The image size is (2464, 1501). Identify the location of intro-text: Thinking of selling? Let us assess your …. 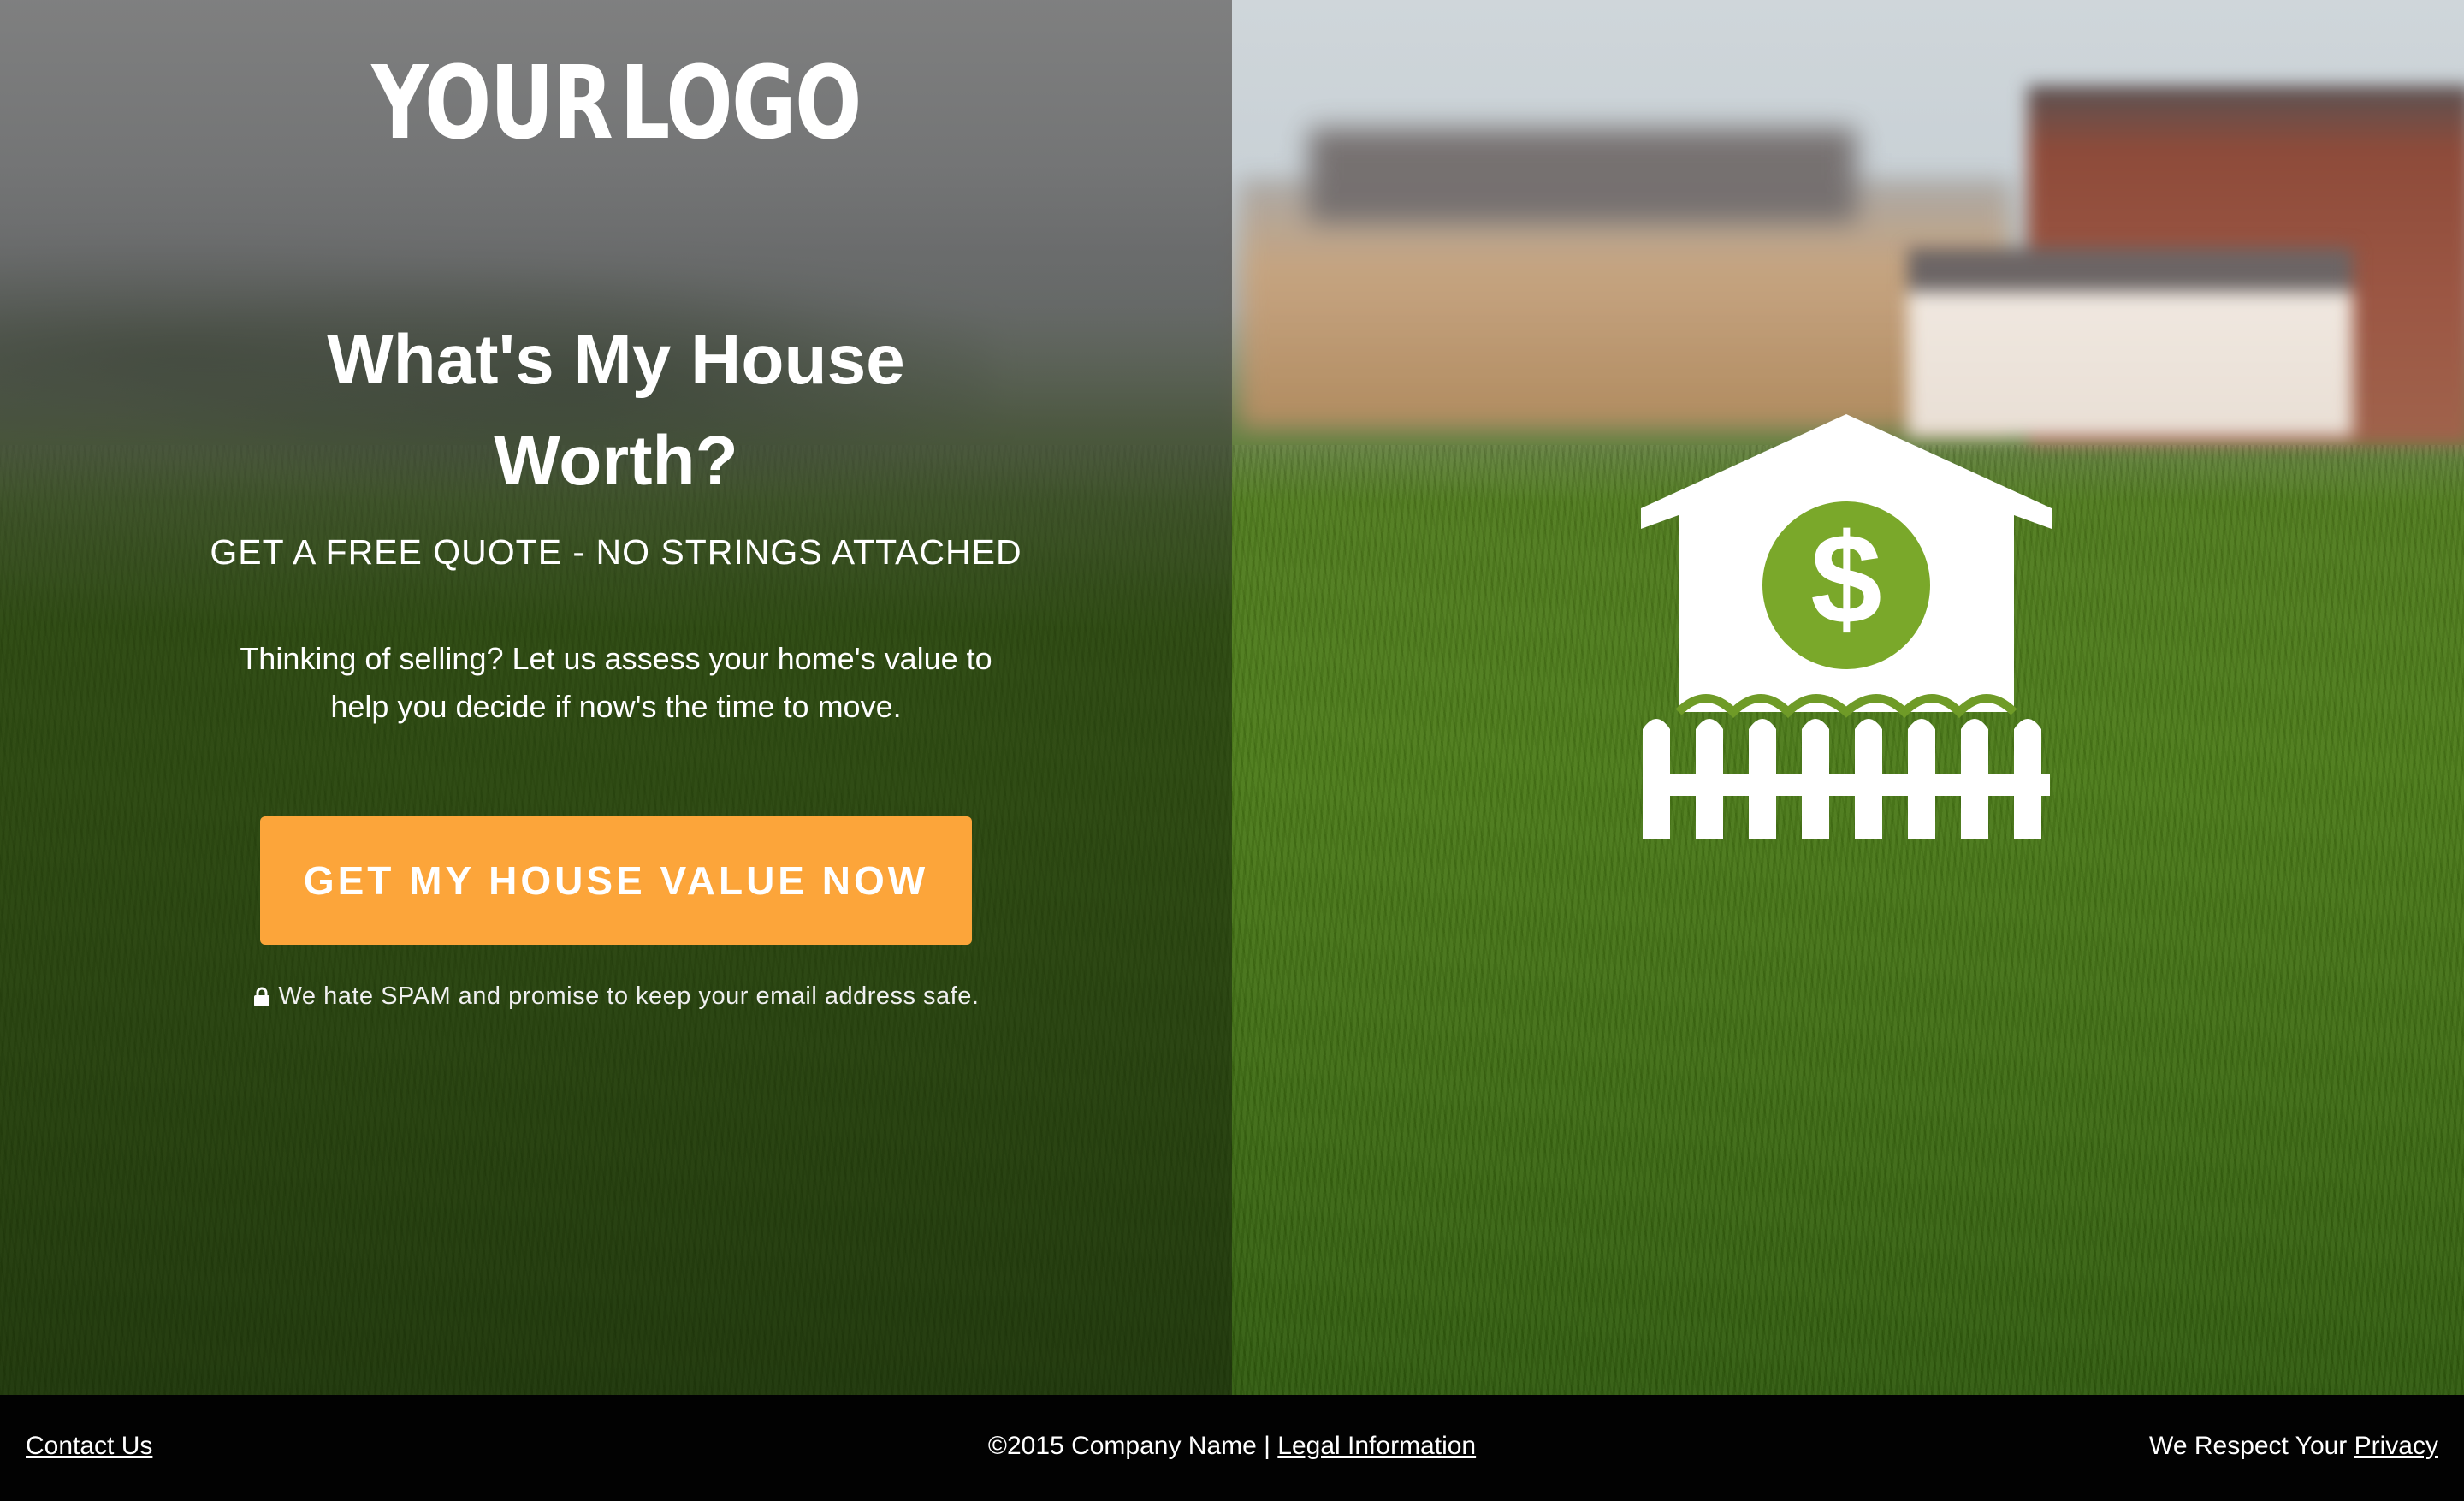
(616, 683).